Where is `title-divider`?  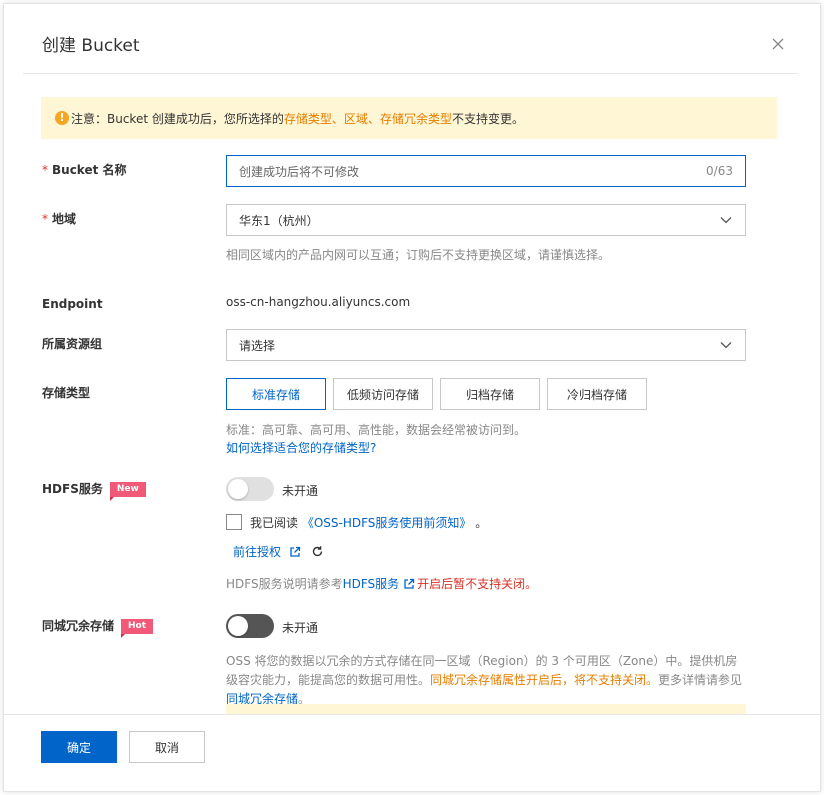
title-divider is located at coordinates (410, 73).